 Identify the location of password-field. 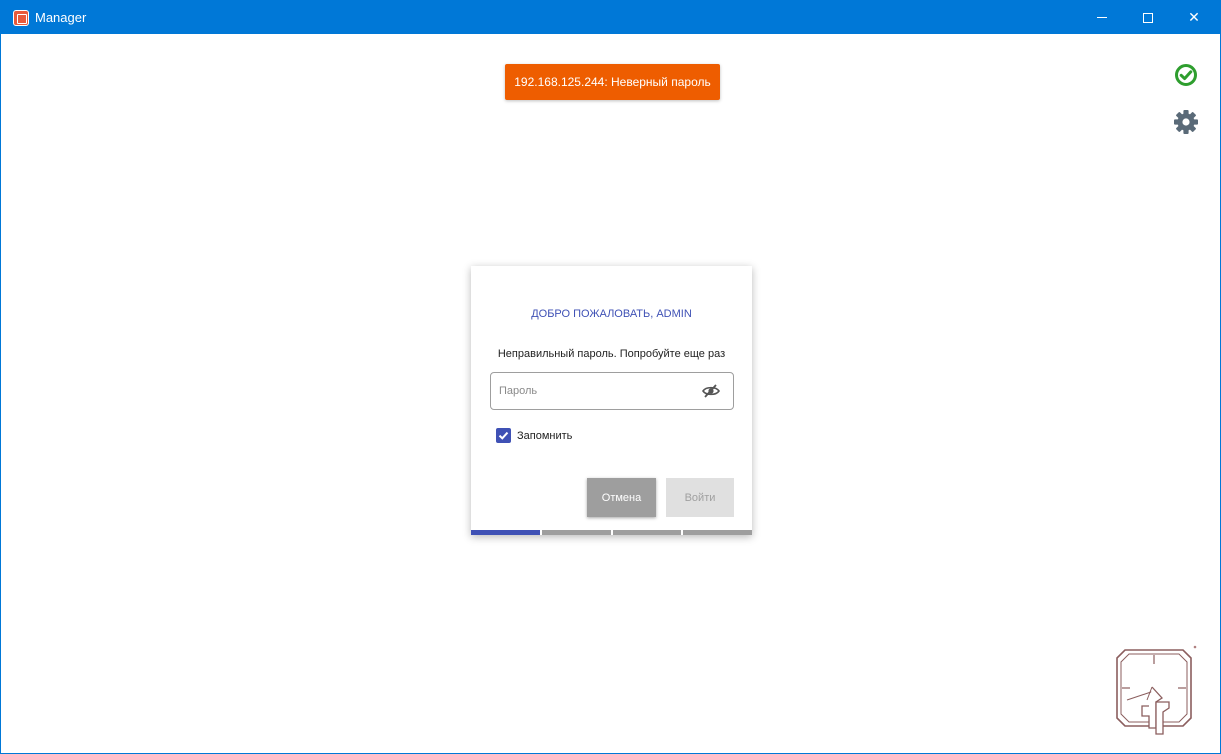
(612, 391).